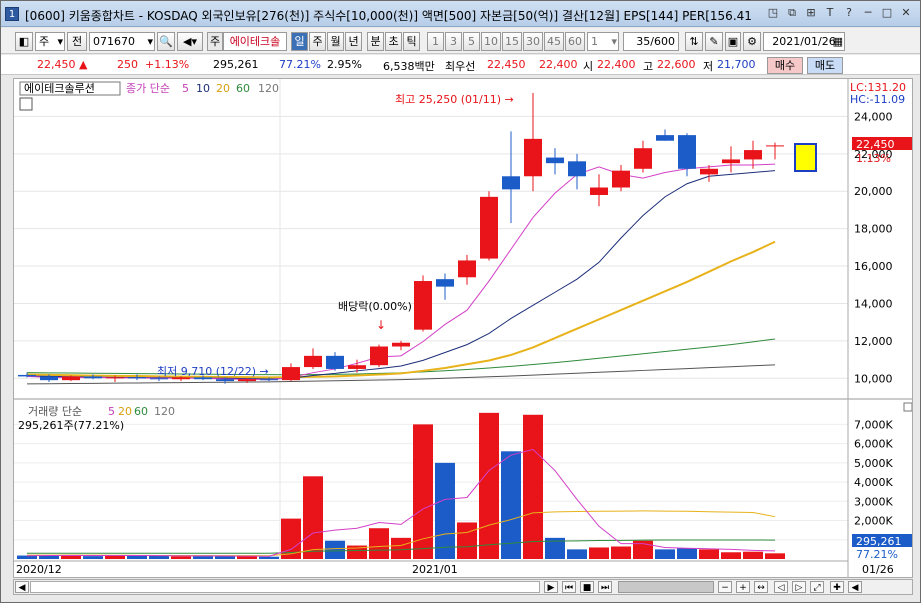  I want to click on close-icon: ✕, so click(906, 13).